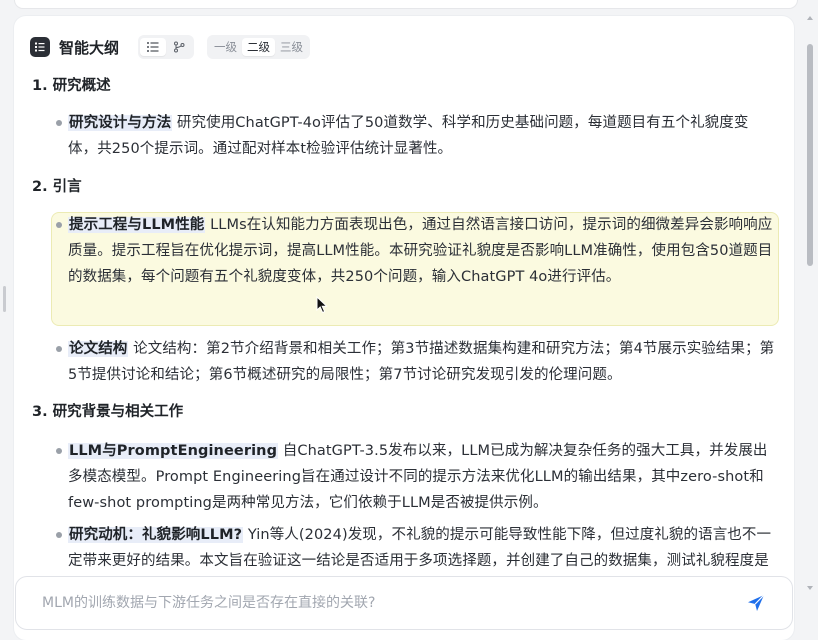  I want to click on scroll-up-arrow-icon, so click(810, 18).